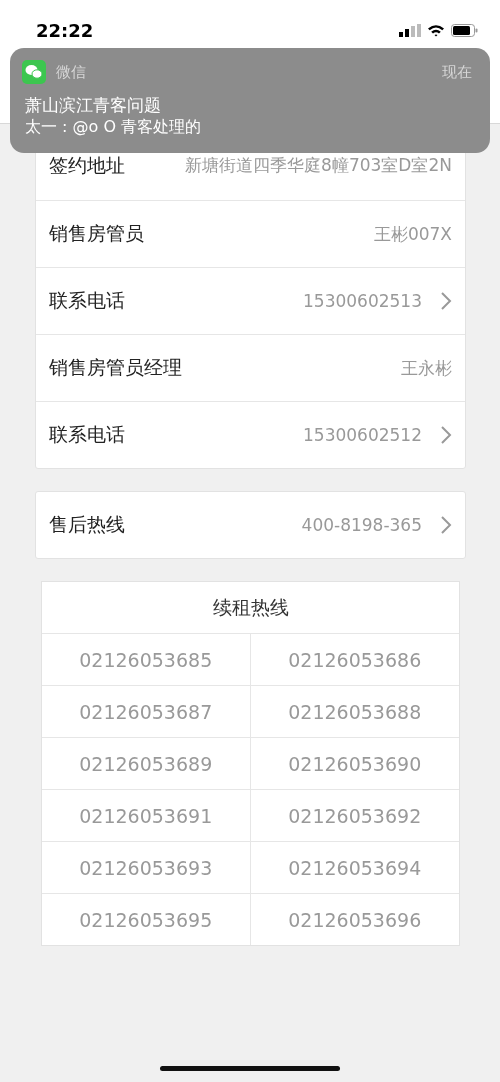  Describe the element at coordinates (464, 30) in the screenshot. I see `battery-icon` at that location.